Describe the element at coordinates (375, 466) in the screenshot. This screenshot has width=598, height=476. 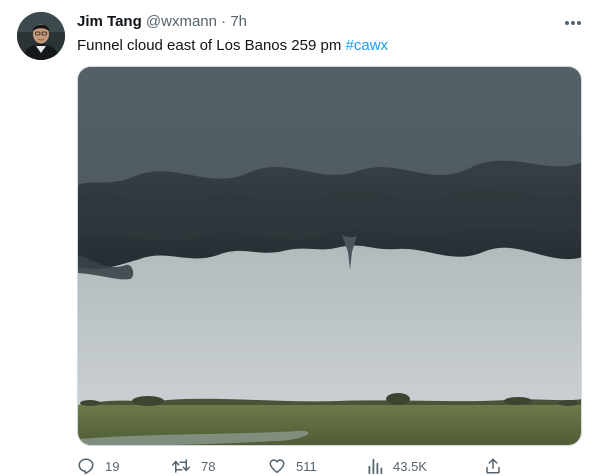
I see `views-chart-icon` at that location.